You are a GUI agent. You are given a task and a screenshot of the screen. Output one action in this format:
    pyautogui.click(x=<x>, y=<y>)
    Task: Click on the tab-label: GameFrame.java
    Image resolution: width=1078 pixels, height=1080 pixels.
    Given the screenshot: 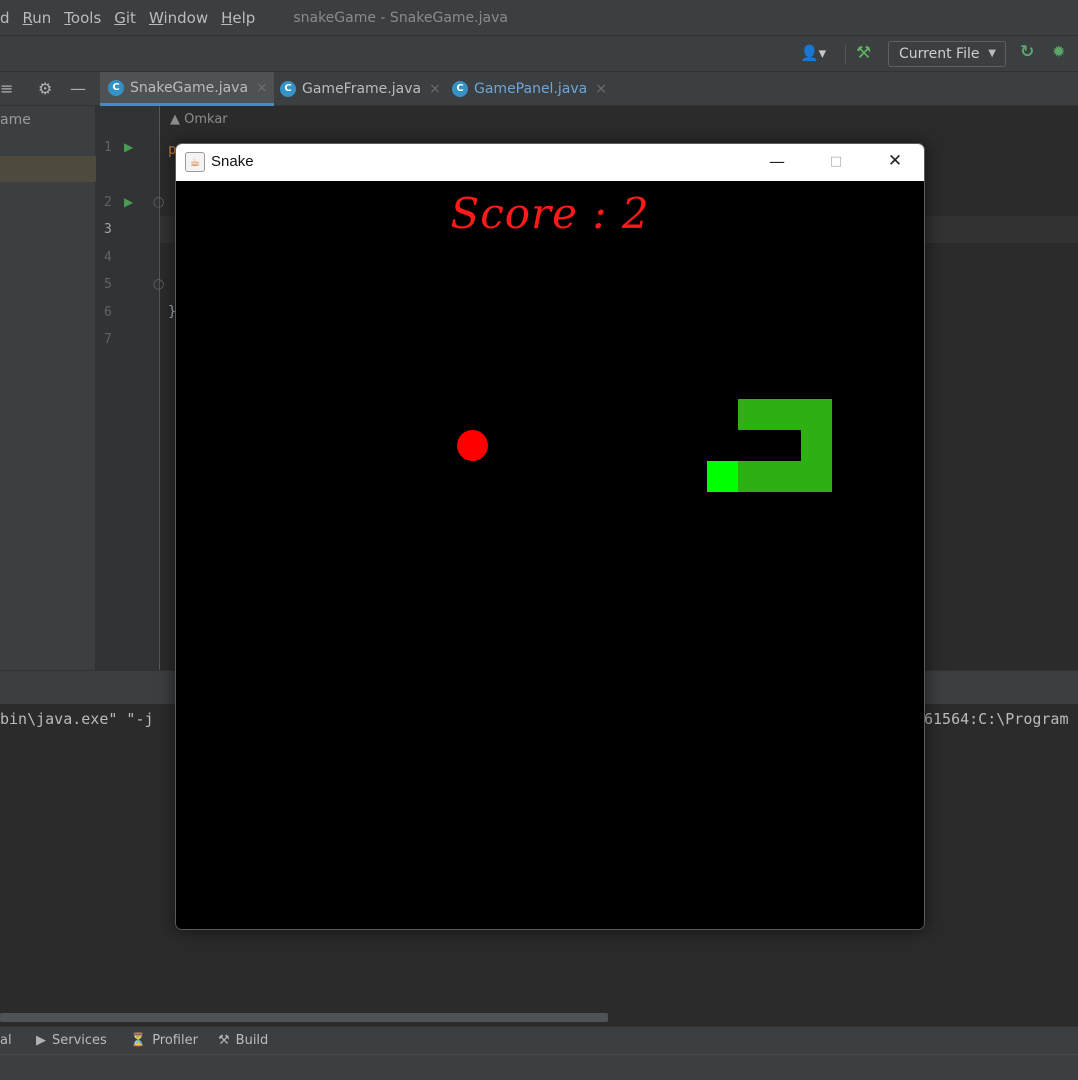 What is the action you would take?
    pyautogui.click(x=362, y=89)
    